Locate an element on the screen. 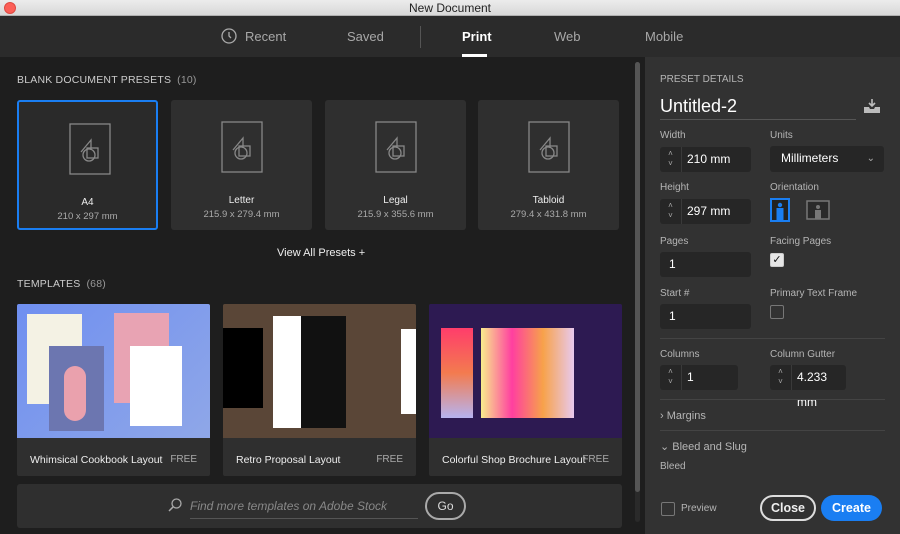 The image size is (900, 534). title-bar: New Document is located at coordinates (450, 8).